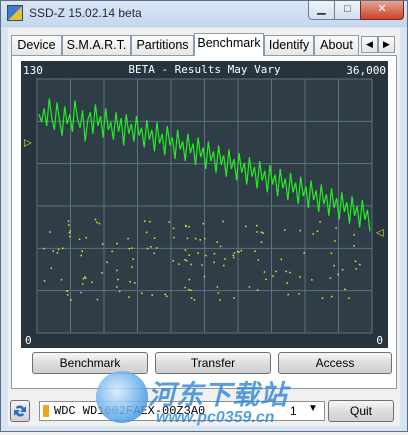 The height and width of the screenshot is (435, 408). Describe the element at coordinates (20, 411) in the screenshot. I see `refresh-button` at that location.